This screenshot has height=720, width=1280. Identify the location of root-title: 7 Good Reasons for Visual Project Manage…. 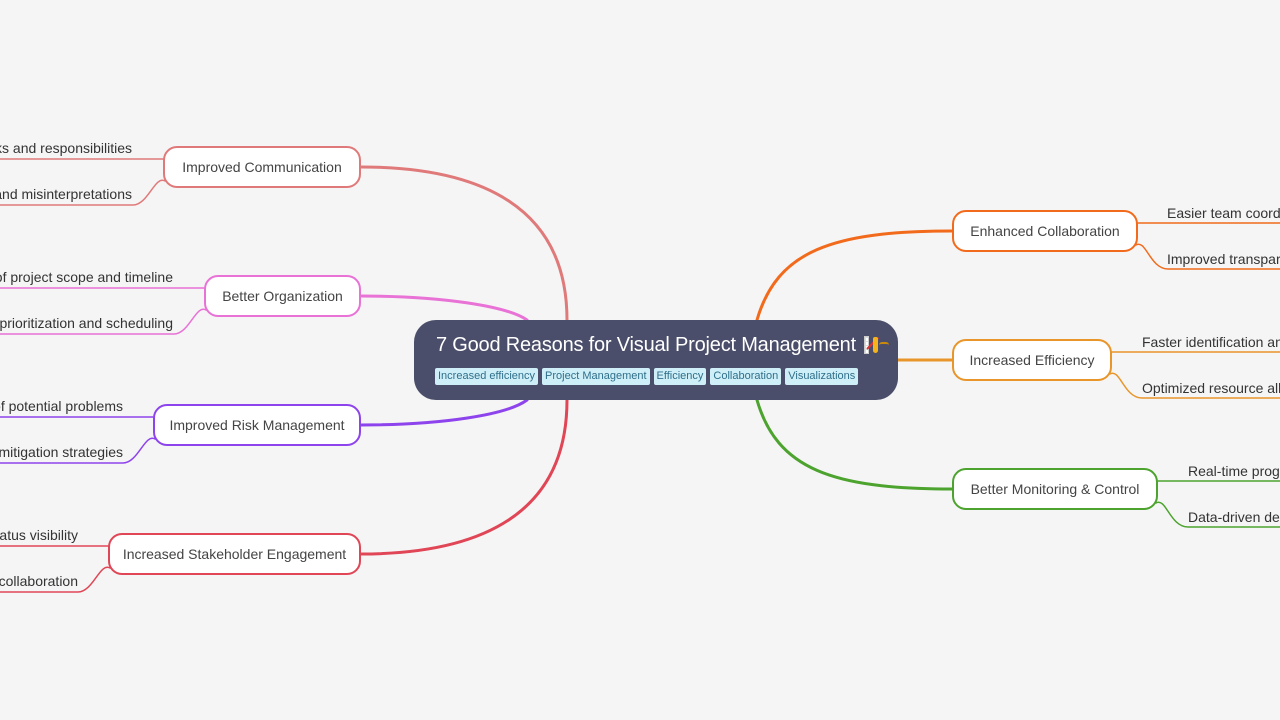
(646, 345).